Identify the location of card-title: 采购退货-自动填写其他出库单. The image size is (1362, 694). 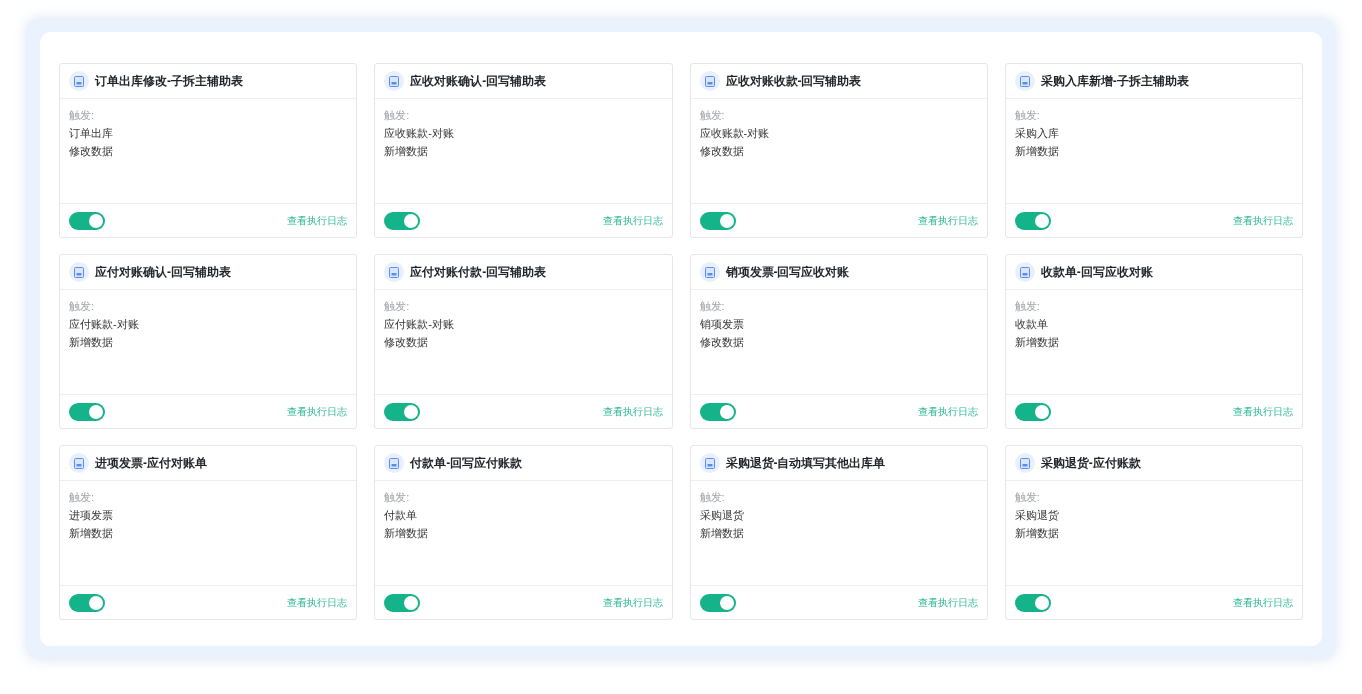
(805, 463).